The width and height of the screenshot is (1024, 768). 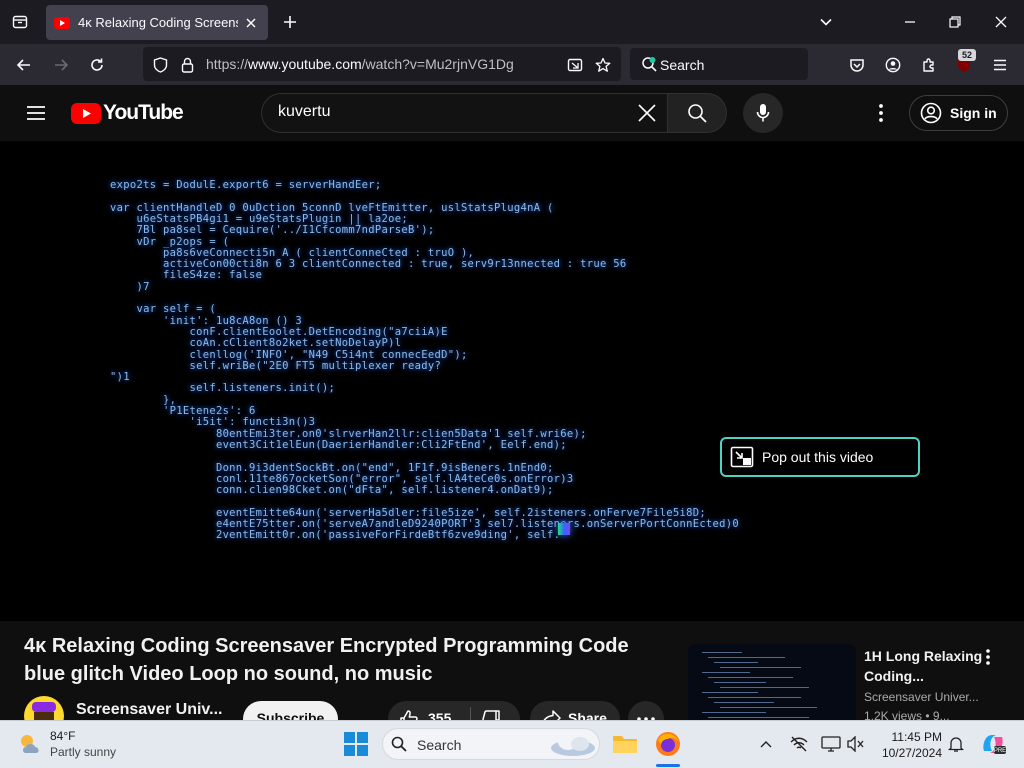 What do you see at coordinates (304, 112) in the screenshot?
I see `youtube-search-query: kuvertu` at bounding box center [304, 112].